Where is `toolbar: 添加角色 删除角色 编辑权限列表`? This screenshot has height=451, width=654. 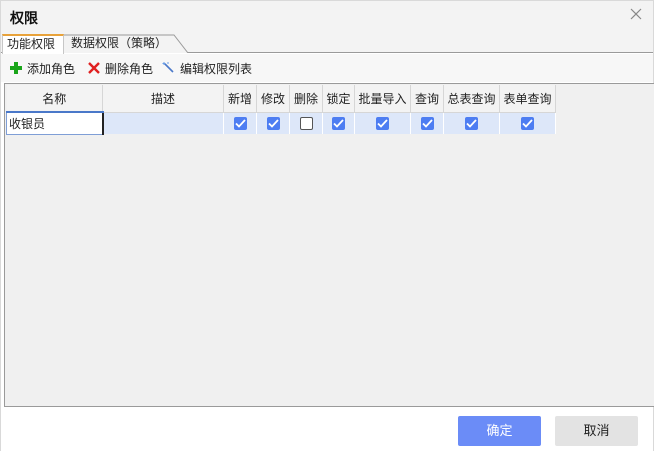 toolbar: 添加角色 删除角色 编辑权限列表 is located at coordinates (327, 68).